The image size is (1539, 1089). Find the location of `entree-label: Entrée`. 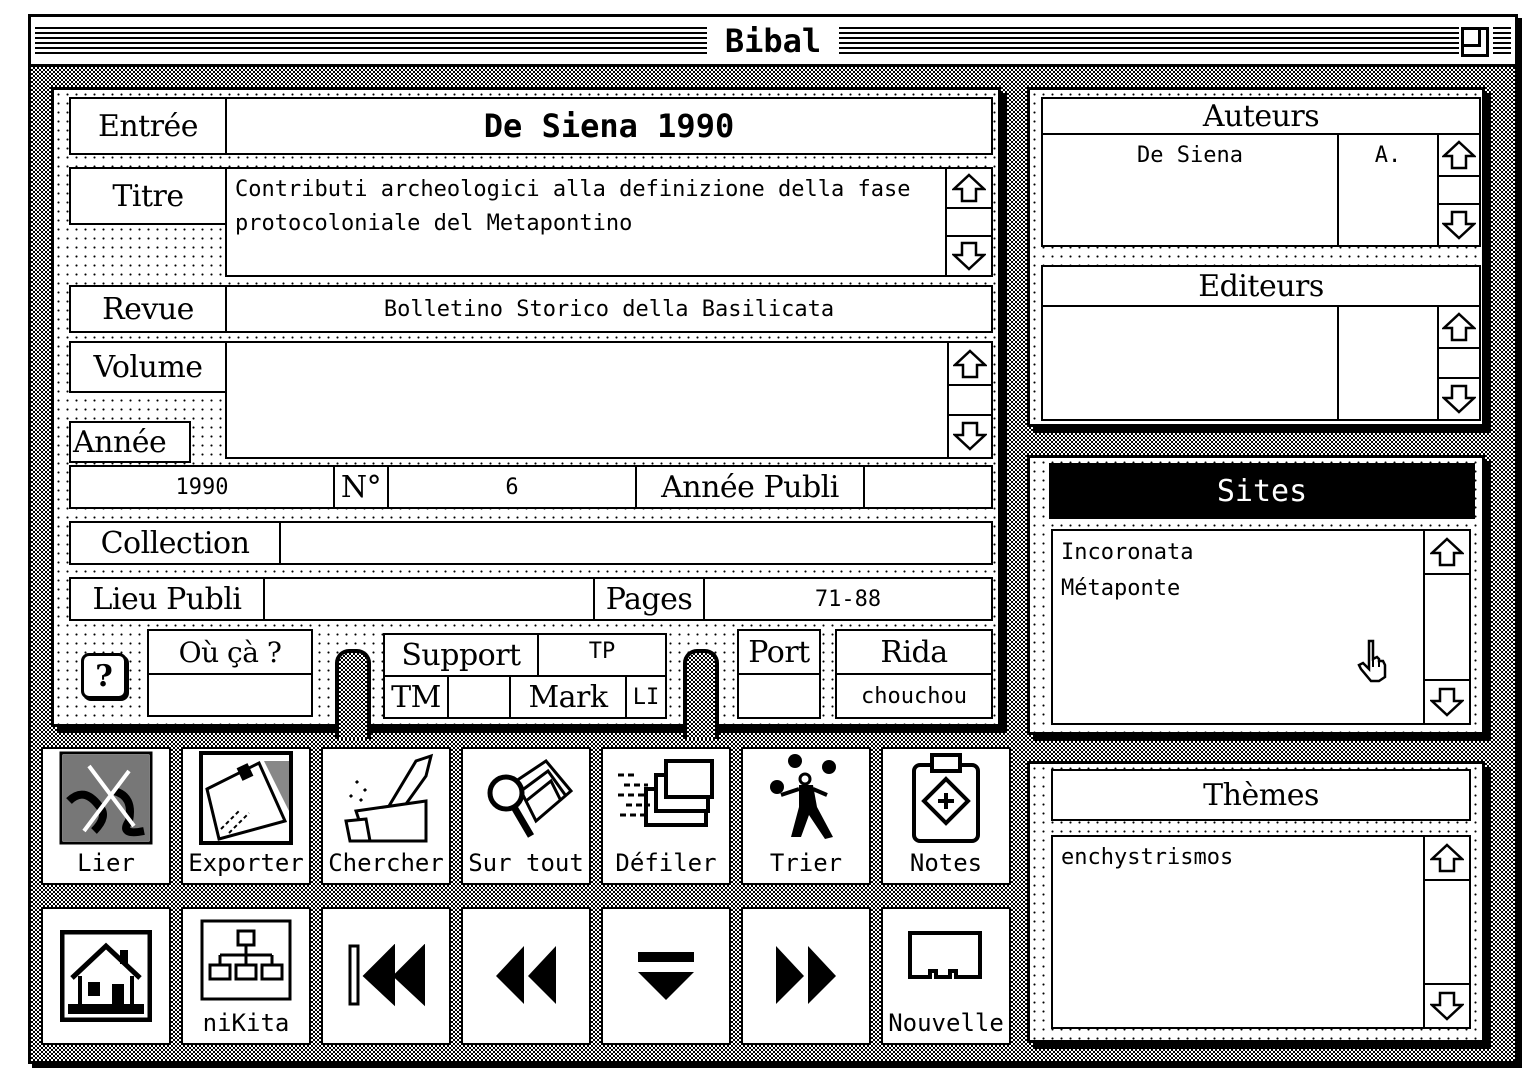

entree-label: Entrée is located at coordinates (148, 126).